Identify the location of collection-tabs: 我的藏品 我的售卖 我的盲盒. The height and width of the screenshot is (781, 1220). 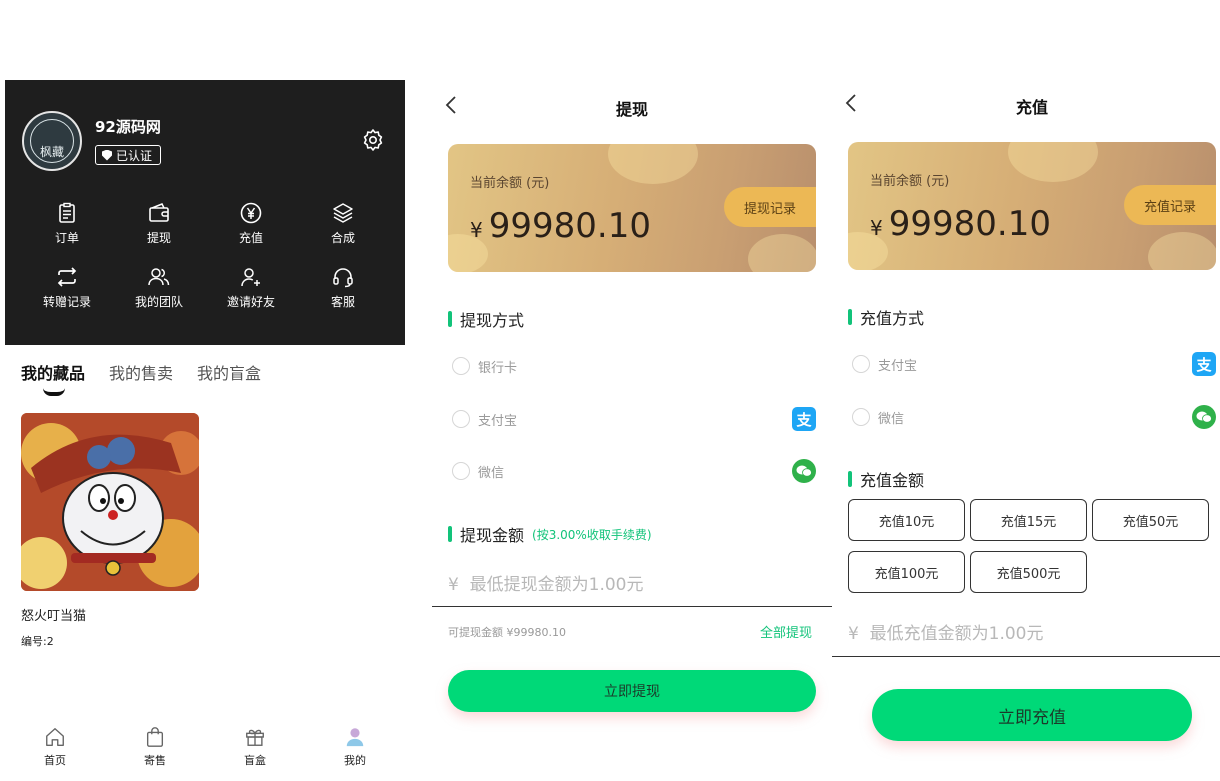
(141, 372).